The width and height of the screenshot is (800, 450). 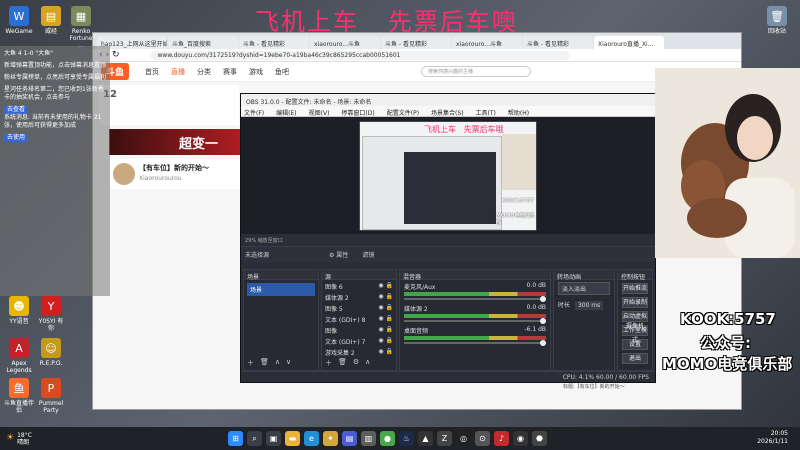 I want to click on refresh-icon: ↻, so click(x=116, y=55).